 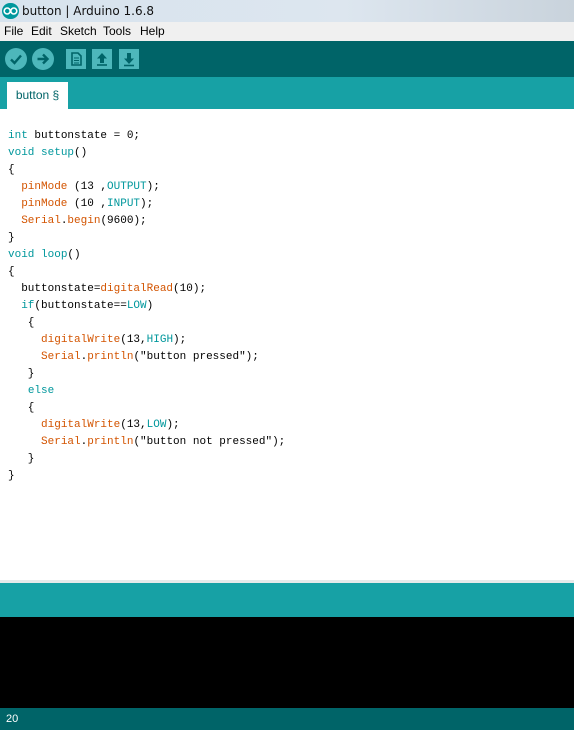 What do you see at coordinates (124, 204) in the screenshot?
I see `code-token: INPUT` at bounding box center [124, 204].